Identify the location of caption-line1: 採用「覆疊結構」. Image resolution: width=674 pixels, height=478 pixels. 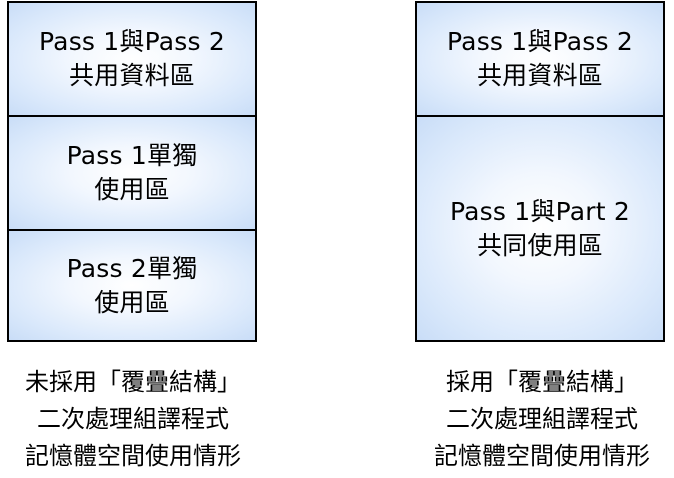
(542, 382).